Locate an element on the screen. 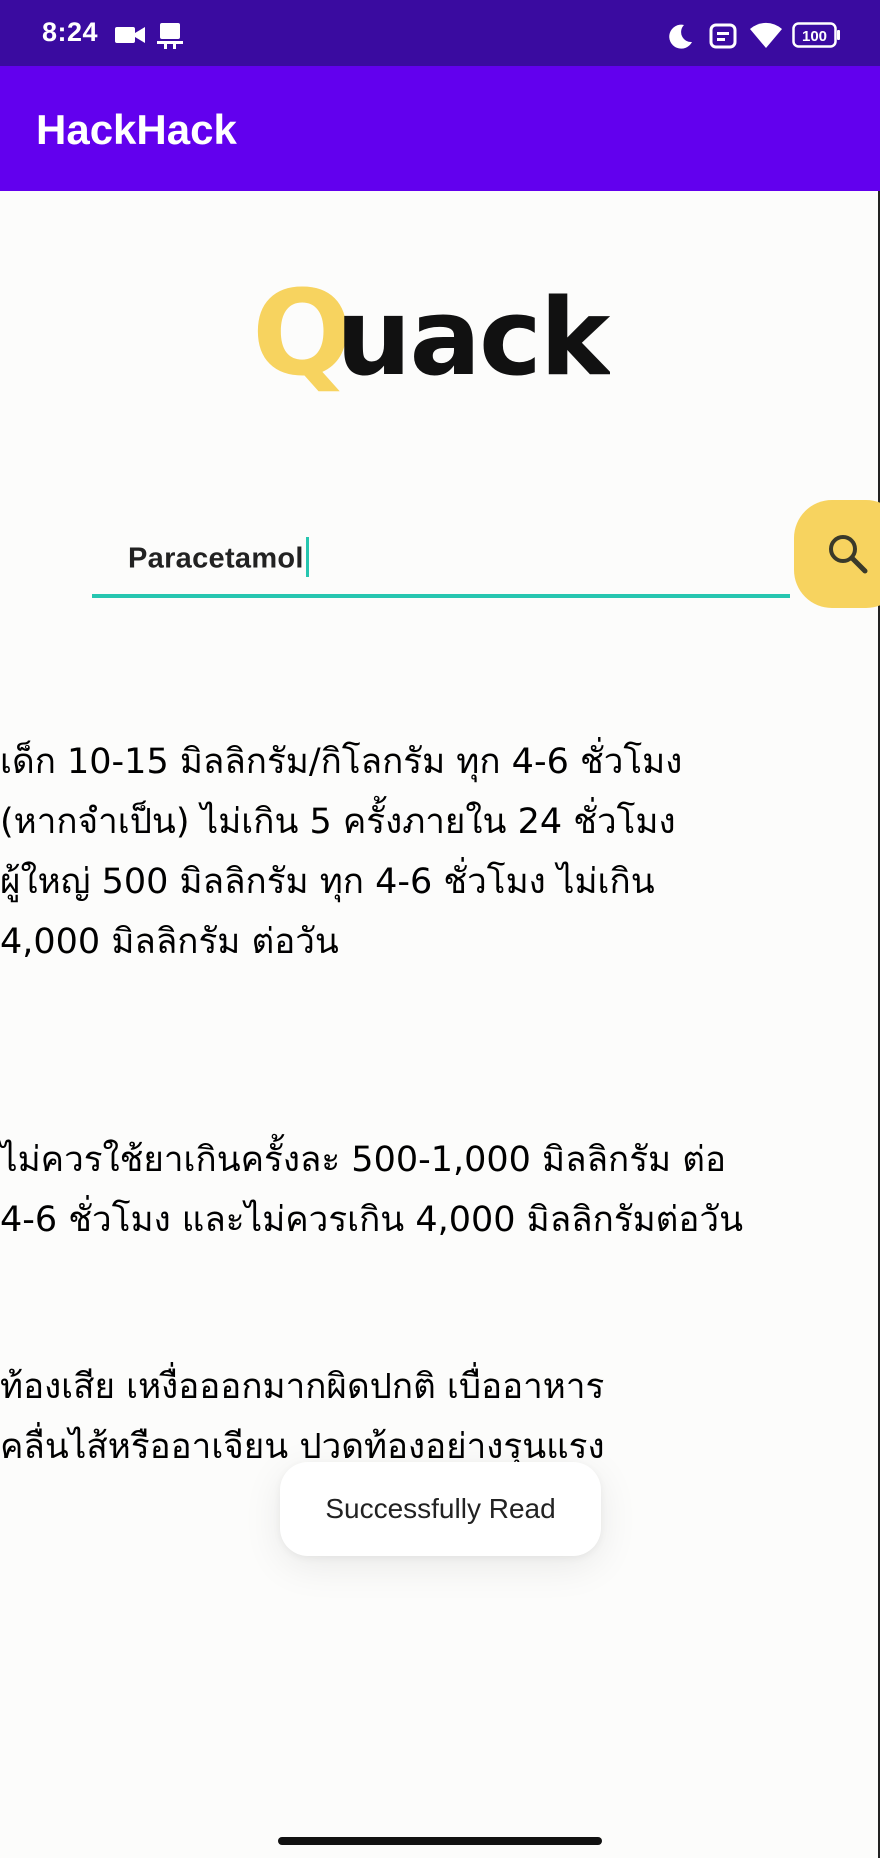  cast-icon is located at coordinates (170, 37).